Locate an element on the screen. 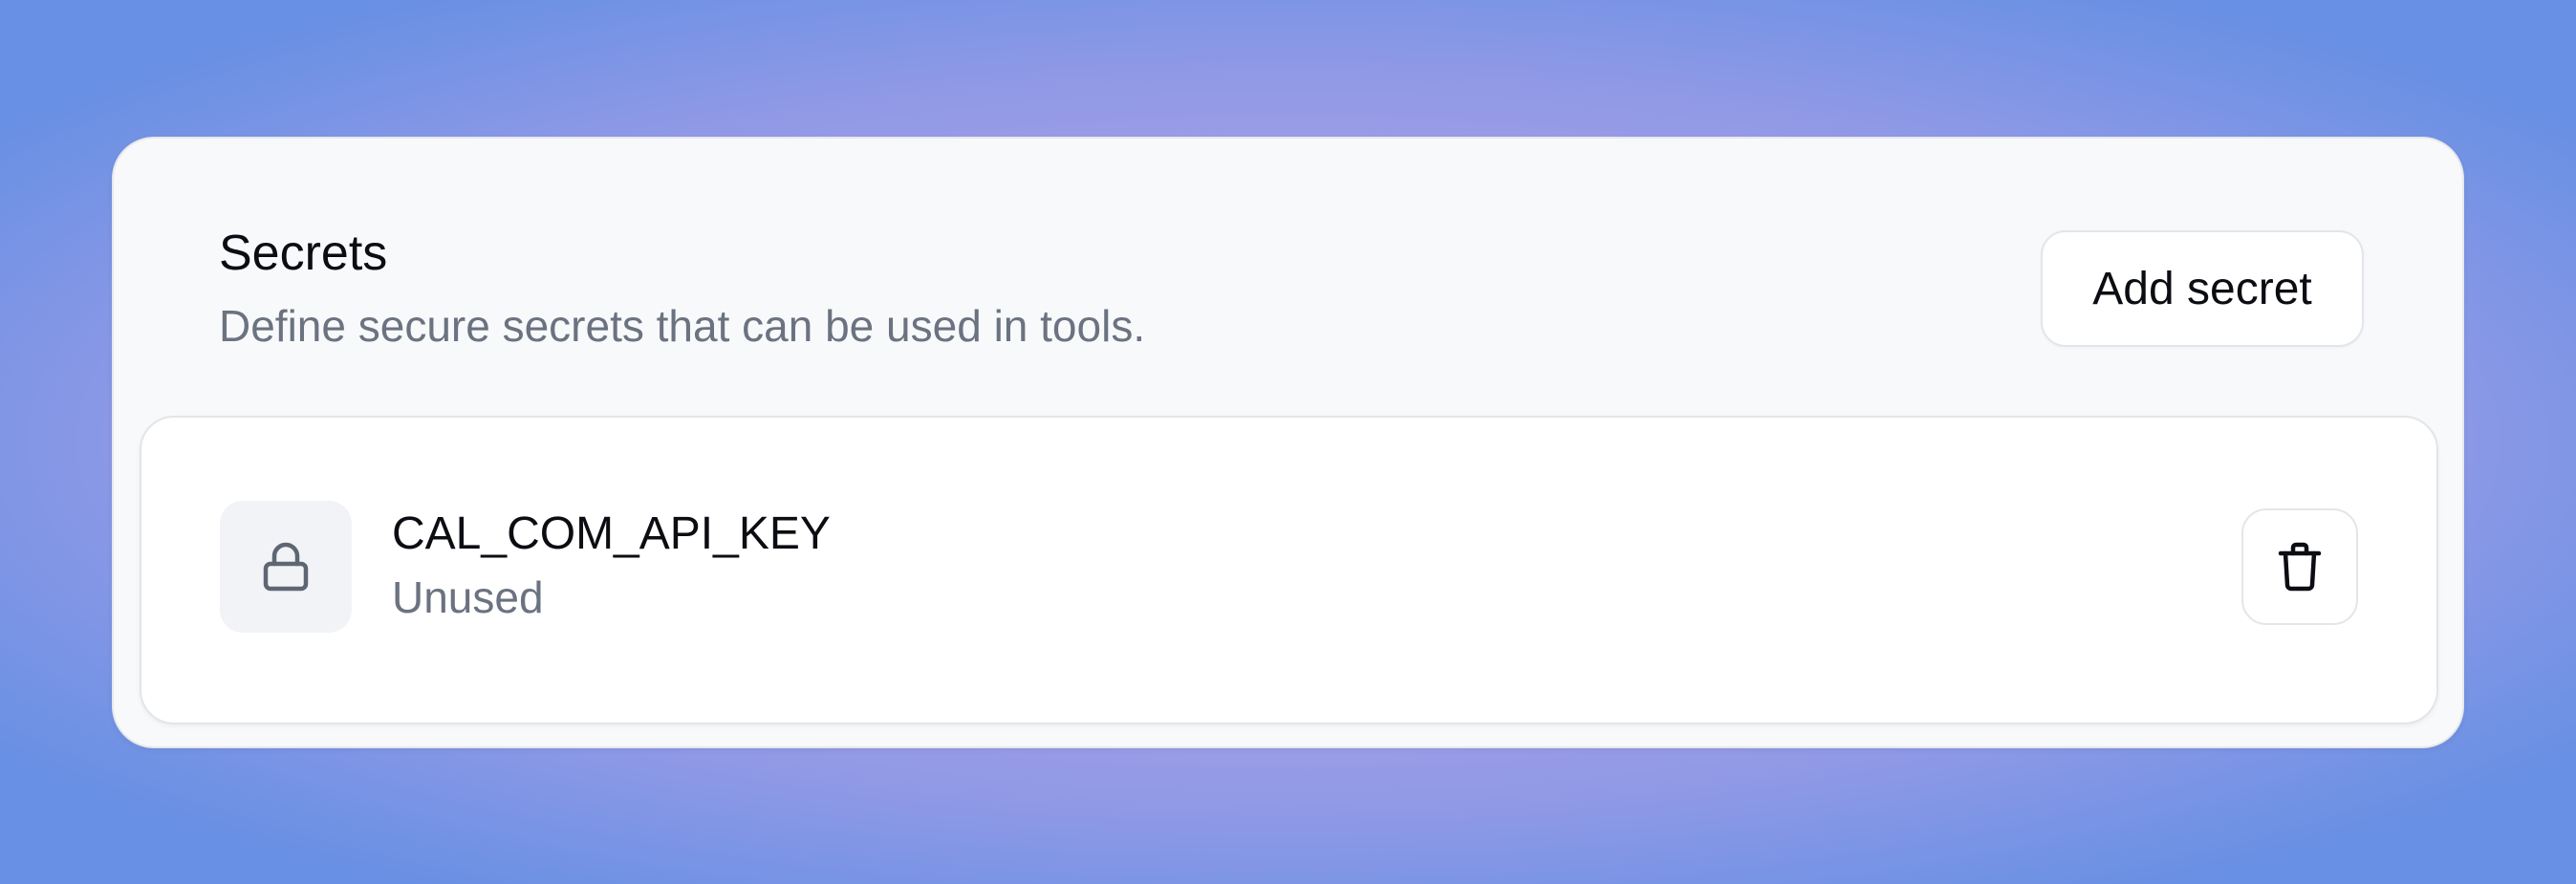  secret-name: CAL_COM_API_KEY is located at coordinates (611, 533).